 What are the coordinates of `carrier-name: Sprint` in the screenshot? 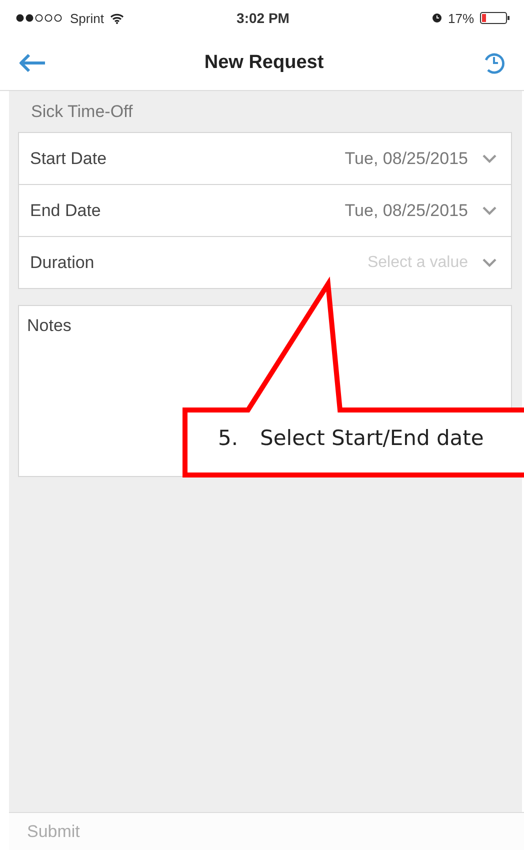 It's located at (87, 18).